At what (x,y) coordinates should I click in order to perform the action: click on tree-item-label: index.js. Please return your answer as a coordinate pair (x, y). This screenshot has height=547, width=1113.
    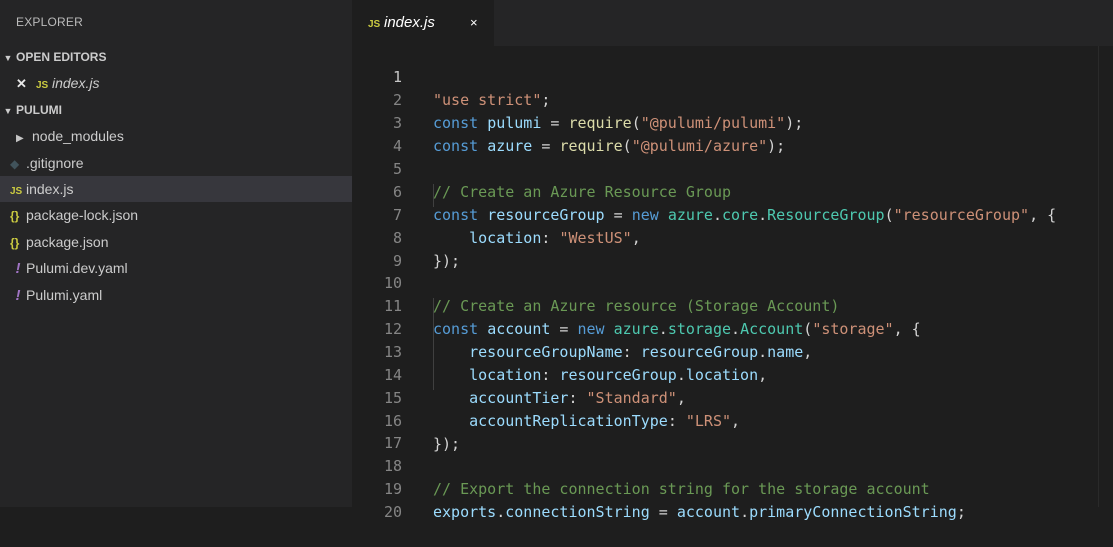
    Looking at the image, I should click on (50, 189).